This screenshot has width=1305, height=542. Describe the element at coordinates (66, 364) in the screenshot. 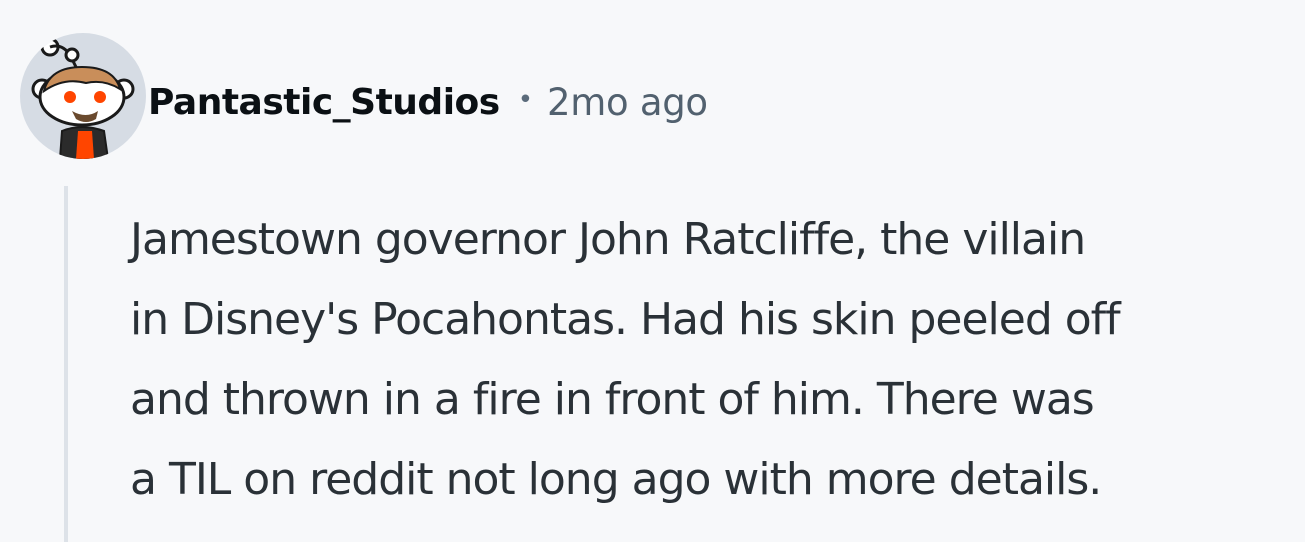

I see `thread-line` at that location.